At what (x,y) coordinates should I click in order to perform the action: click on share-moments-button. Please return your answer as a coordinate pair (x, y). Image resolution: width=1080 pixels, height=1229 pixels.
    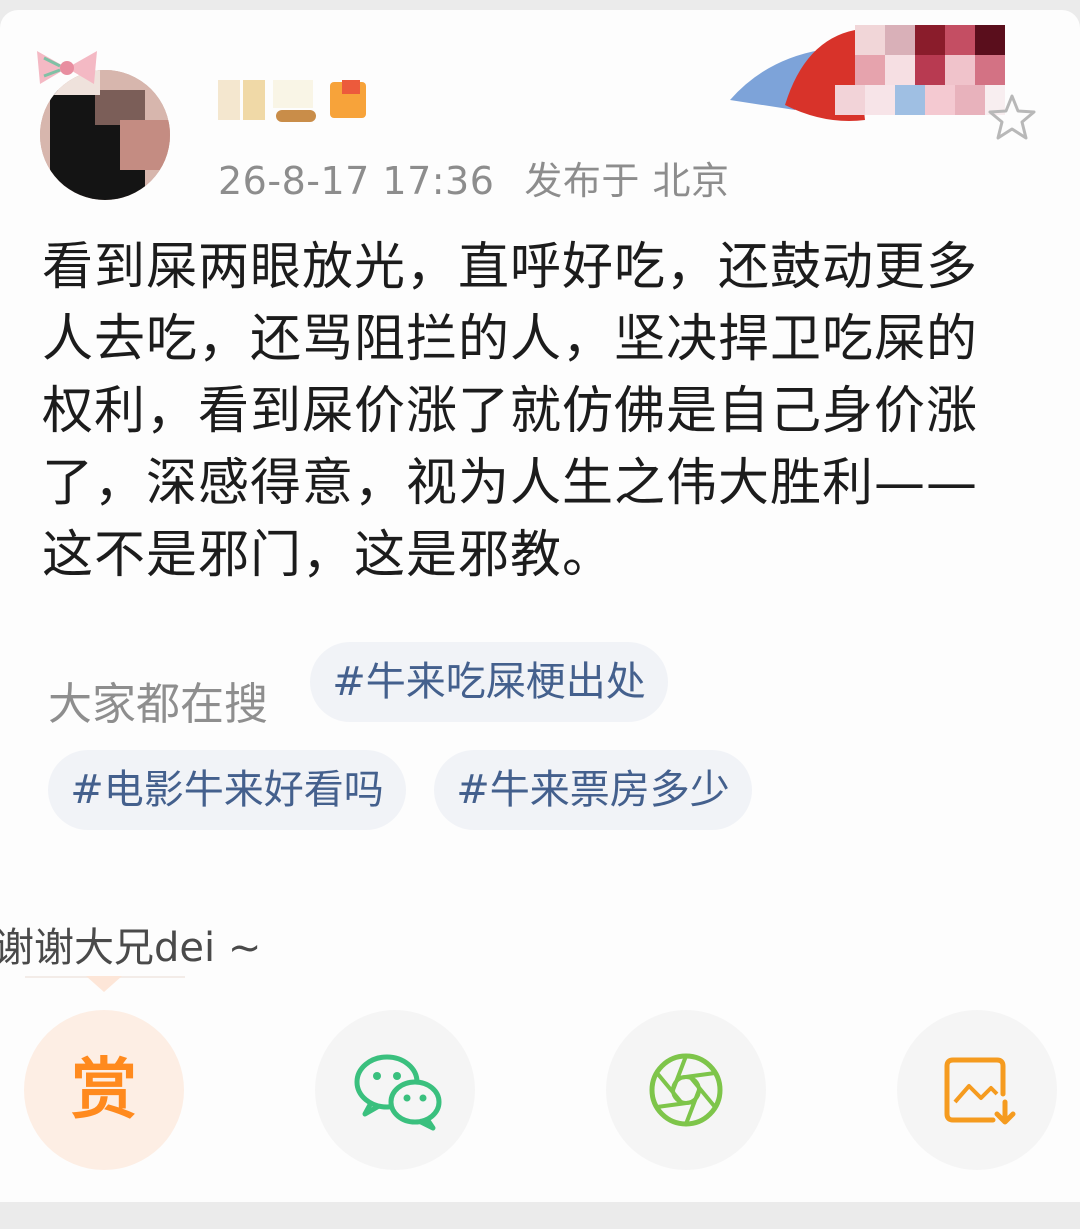
    Looking at the image, I should click on (686, 1090).